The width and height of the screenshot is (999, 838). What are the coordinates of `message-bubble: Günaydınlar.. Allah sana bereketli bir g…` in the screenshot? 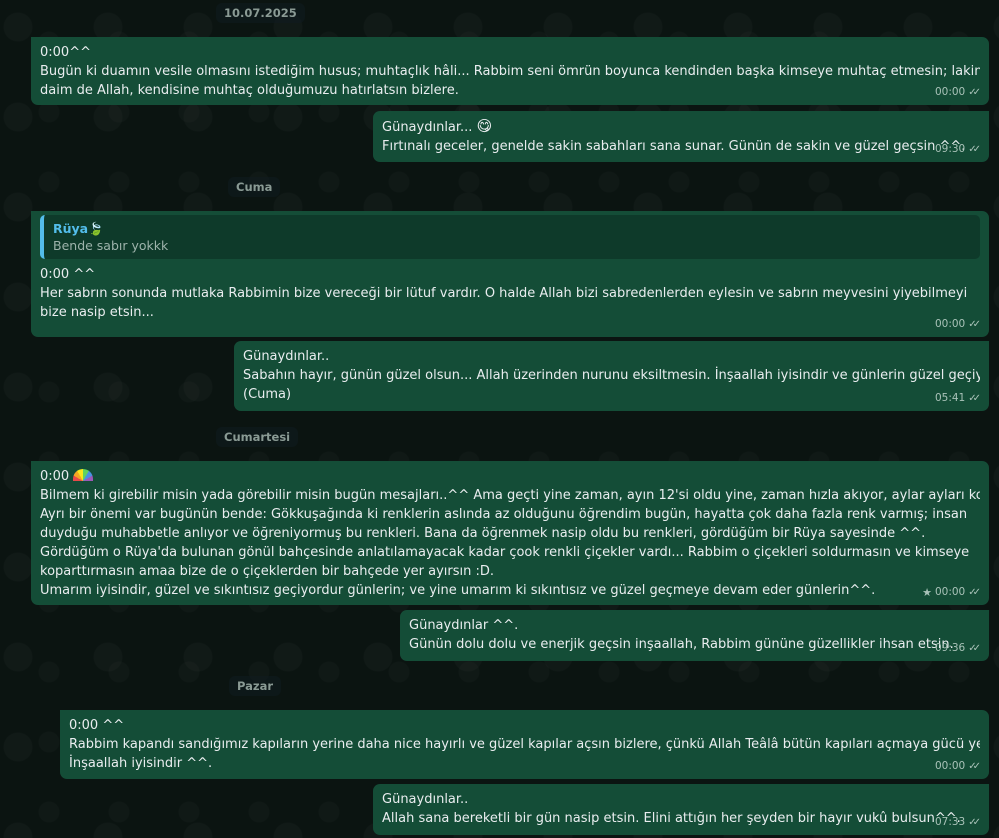 It's located at (681, 809).